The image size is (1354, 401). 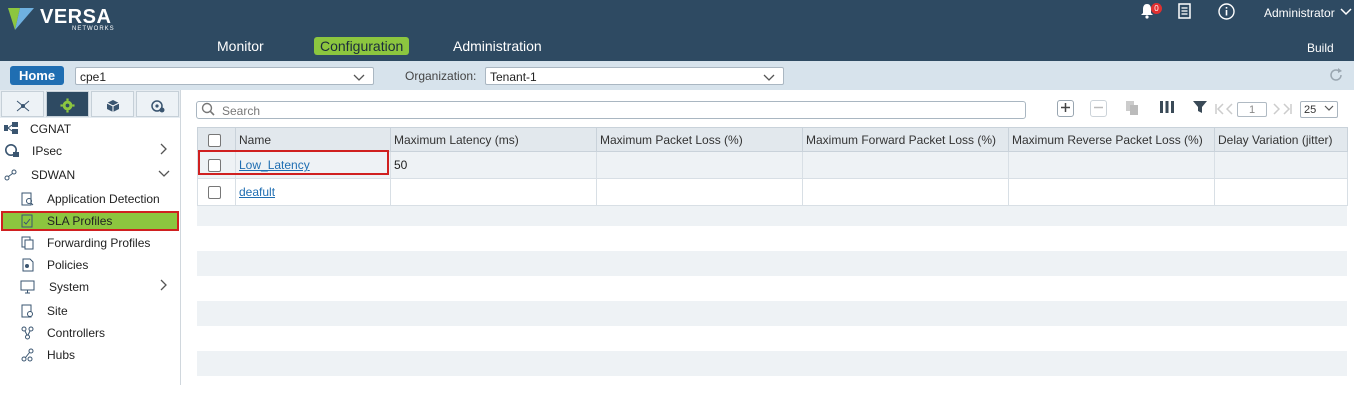 I want to click on forward-icon, so click(x=27, y=243).